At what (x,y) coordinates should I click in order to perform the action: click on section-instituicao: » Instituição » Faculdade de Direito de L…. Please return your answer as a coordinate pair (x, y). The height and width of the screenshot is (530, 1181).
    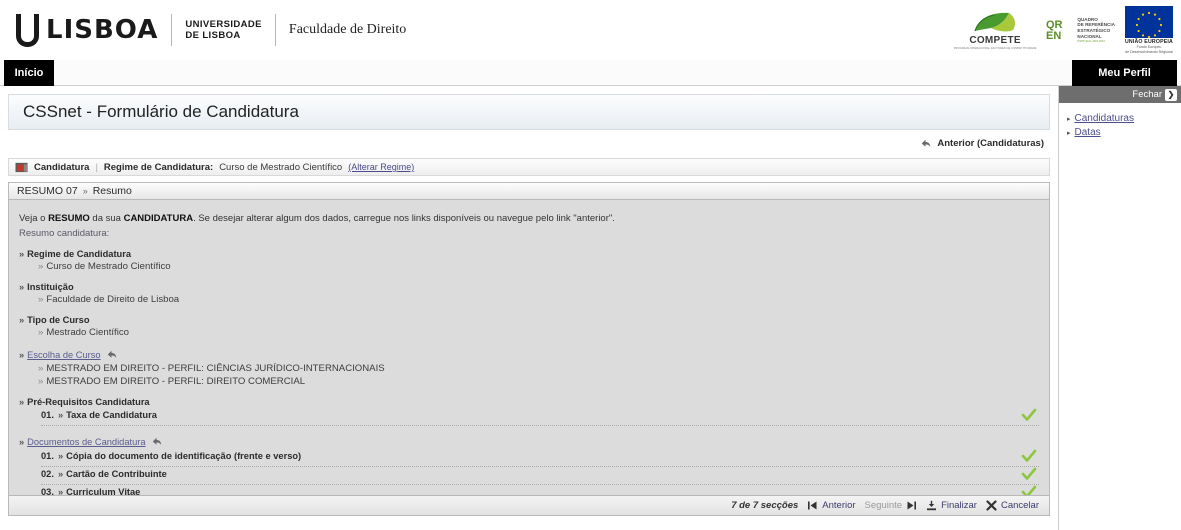
    Looking at the image, I should click on (529, 293).